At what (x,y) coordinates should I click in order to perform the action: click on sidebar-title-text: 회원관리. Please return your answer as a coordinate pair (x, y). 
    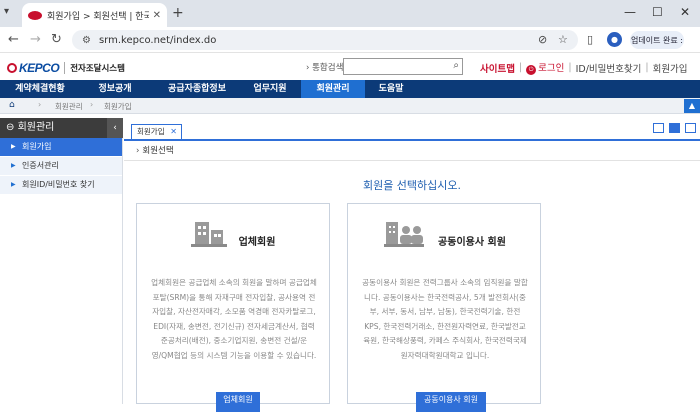
    Looking at the image, I should click on (36, 127).